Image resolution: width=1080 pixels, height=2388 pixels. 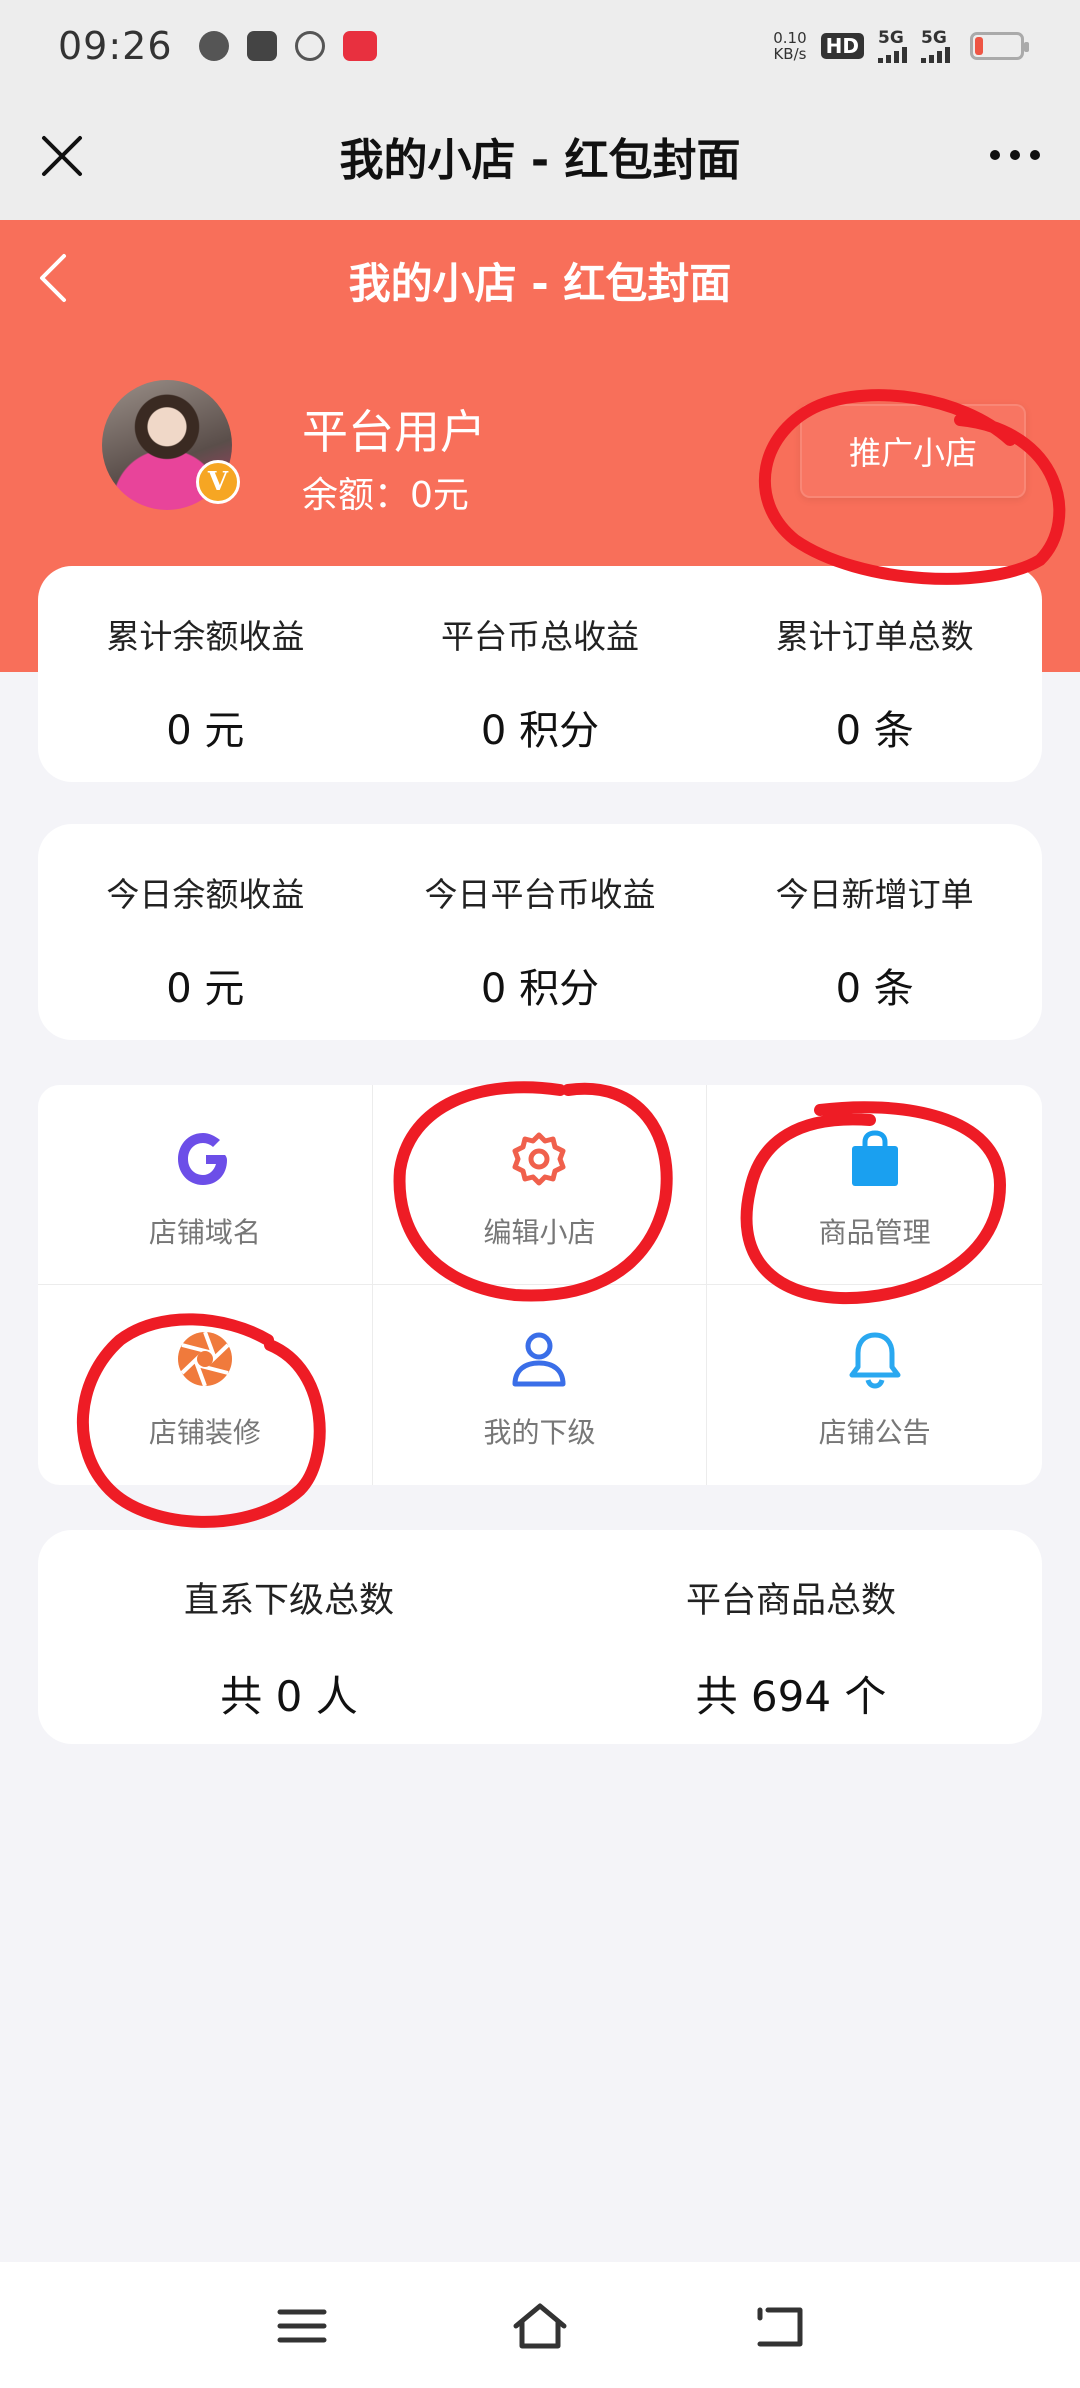 I want to click on menu-item-shop-decoration: 店铺装修, so click(x=205, y=1385).